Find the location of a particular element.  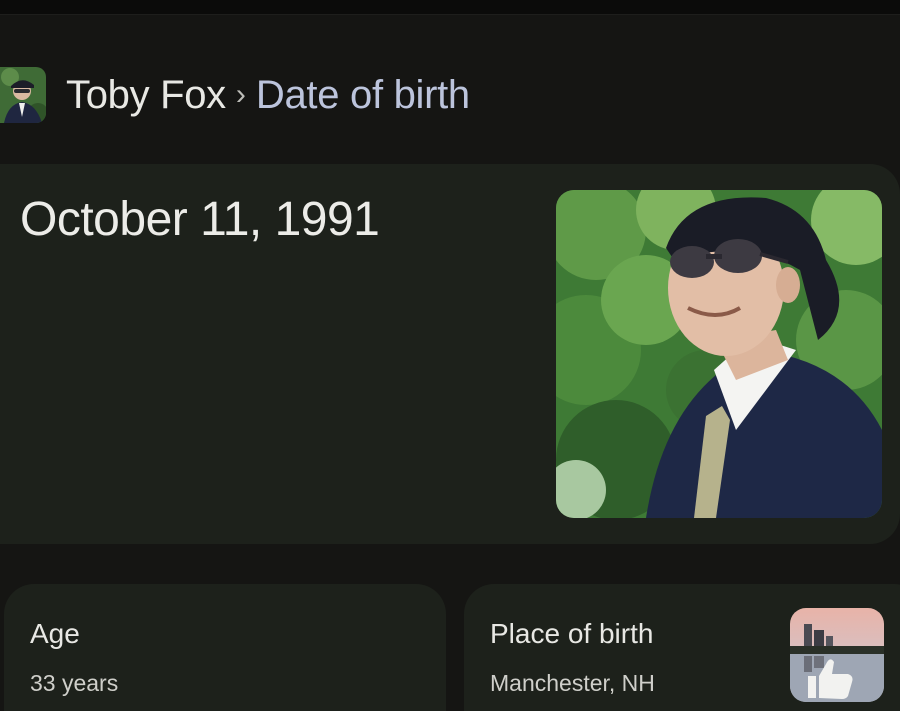

breadcrumb-attribute: Date of birth is located at coordinates (362, 94).